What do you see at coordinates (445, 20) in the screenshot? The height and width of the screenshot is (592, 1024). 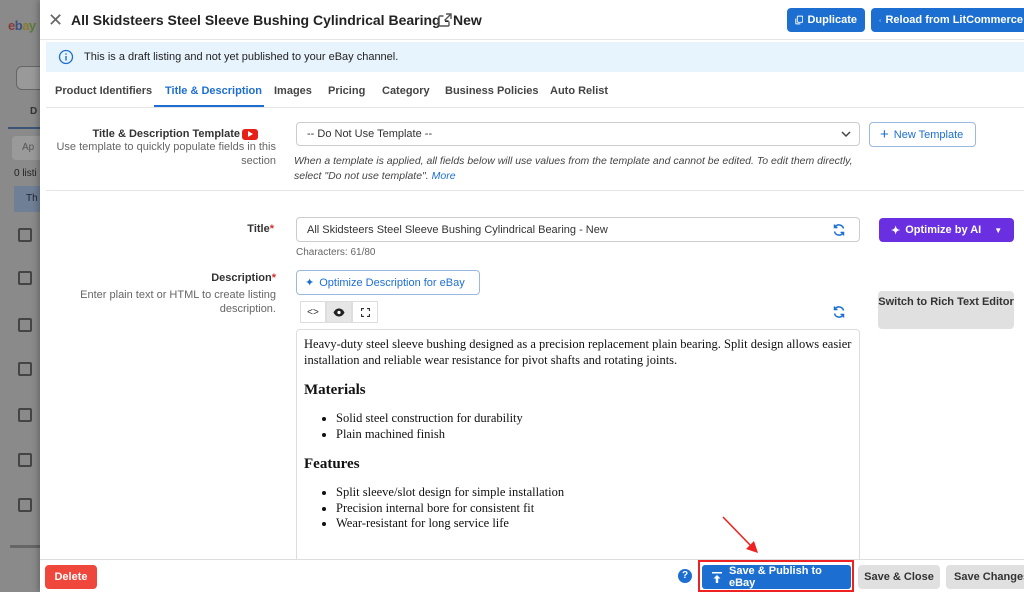 I see `external-link-icon` at bounding box center [445, 20].